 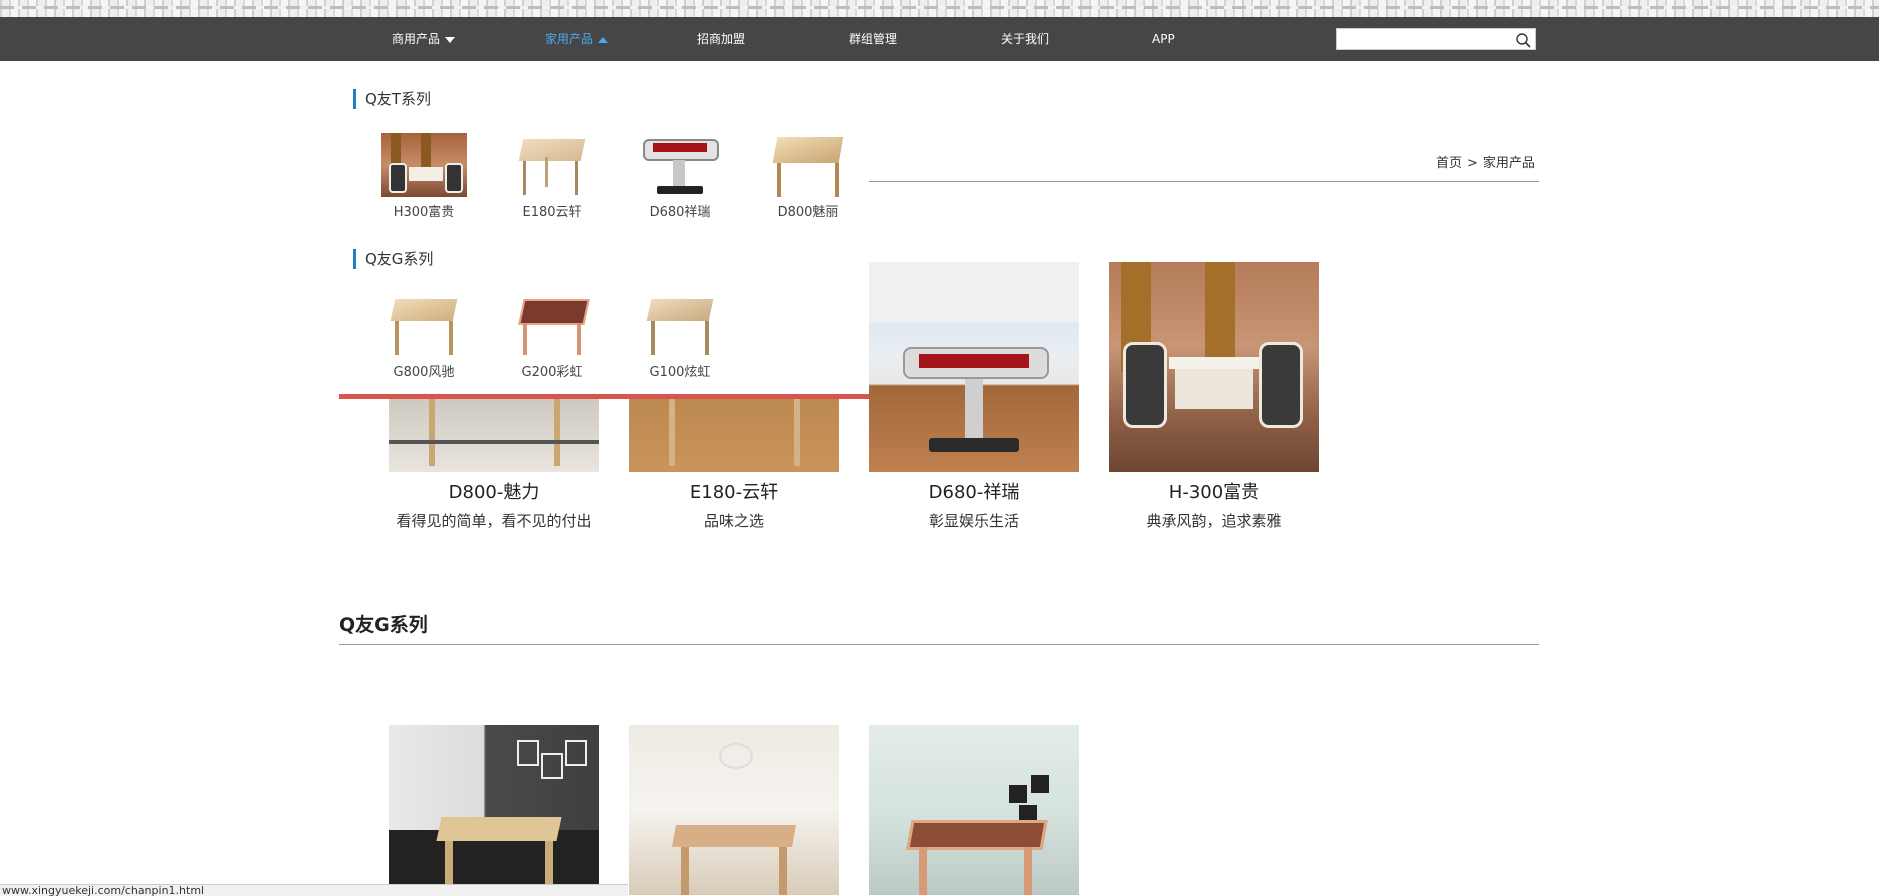 I want to click on nav-franchise: 招商加盟, so click(x=721, y=39).